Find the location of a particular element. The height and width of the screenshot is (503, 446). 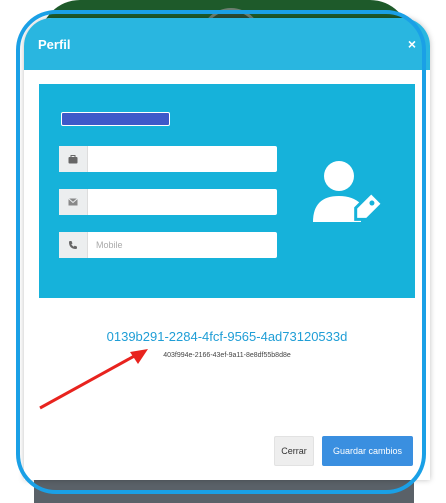

envelope-icon is located at coordinates (73, 202).